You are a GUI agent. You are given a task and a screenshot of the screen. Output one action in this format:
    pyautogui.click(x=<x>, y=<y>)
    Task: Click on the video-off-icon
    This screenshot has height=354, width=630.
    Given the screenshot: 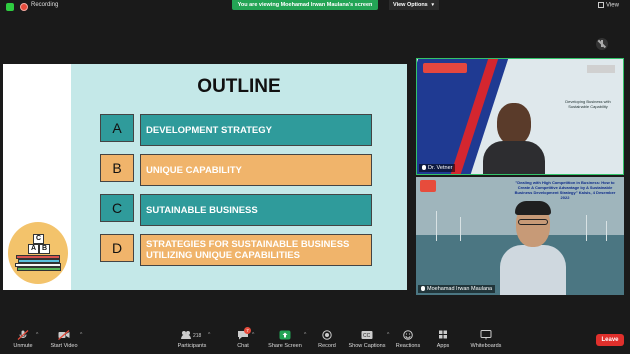 What is the action you would take?
    pyautogui.click(x=64, y=335)
    